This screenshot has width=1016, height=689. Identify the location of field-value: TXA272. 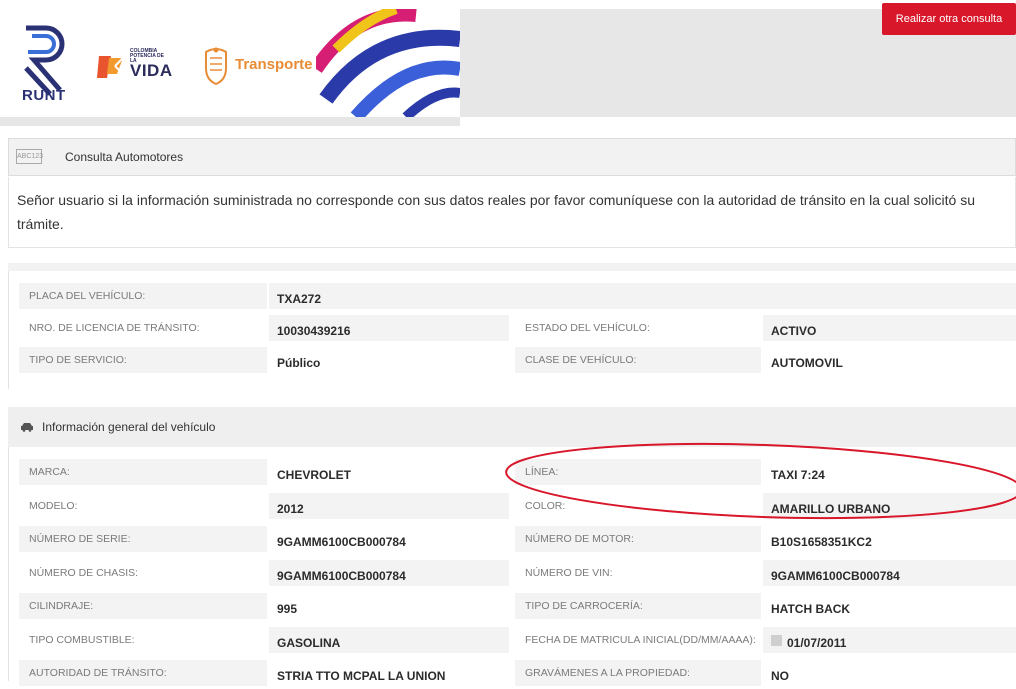
(299, 299).